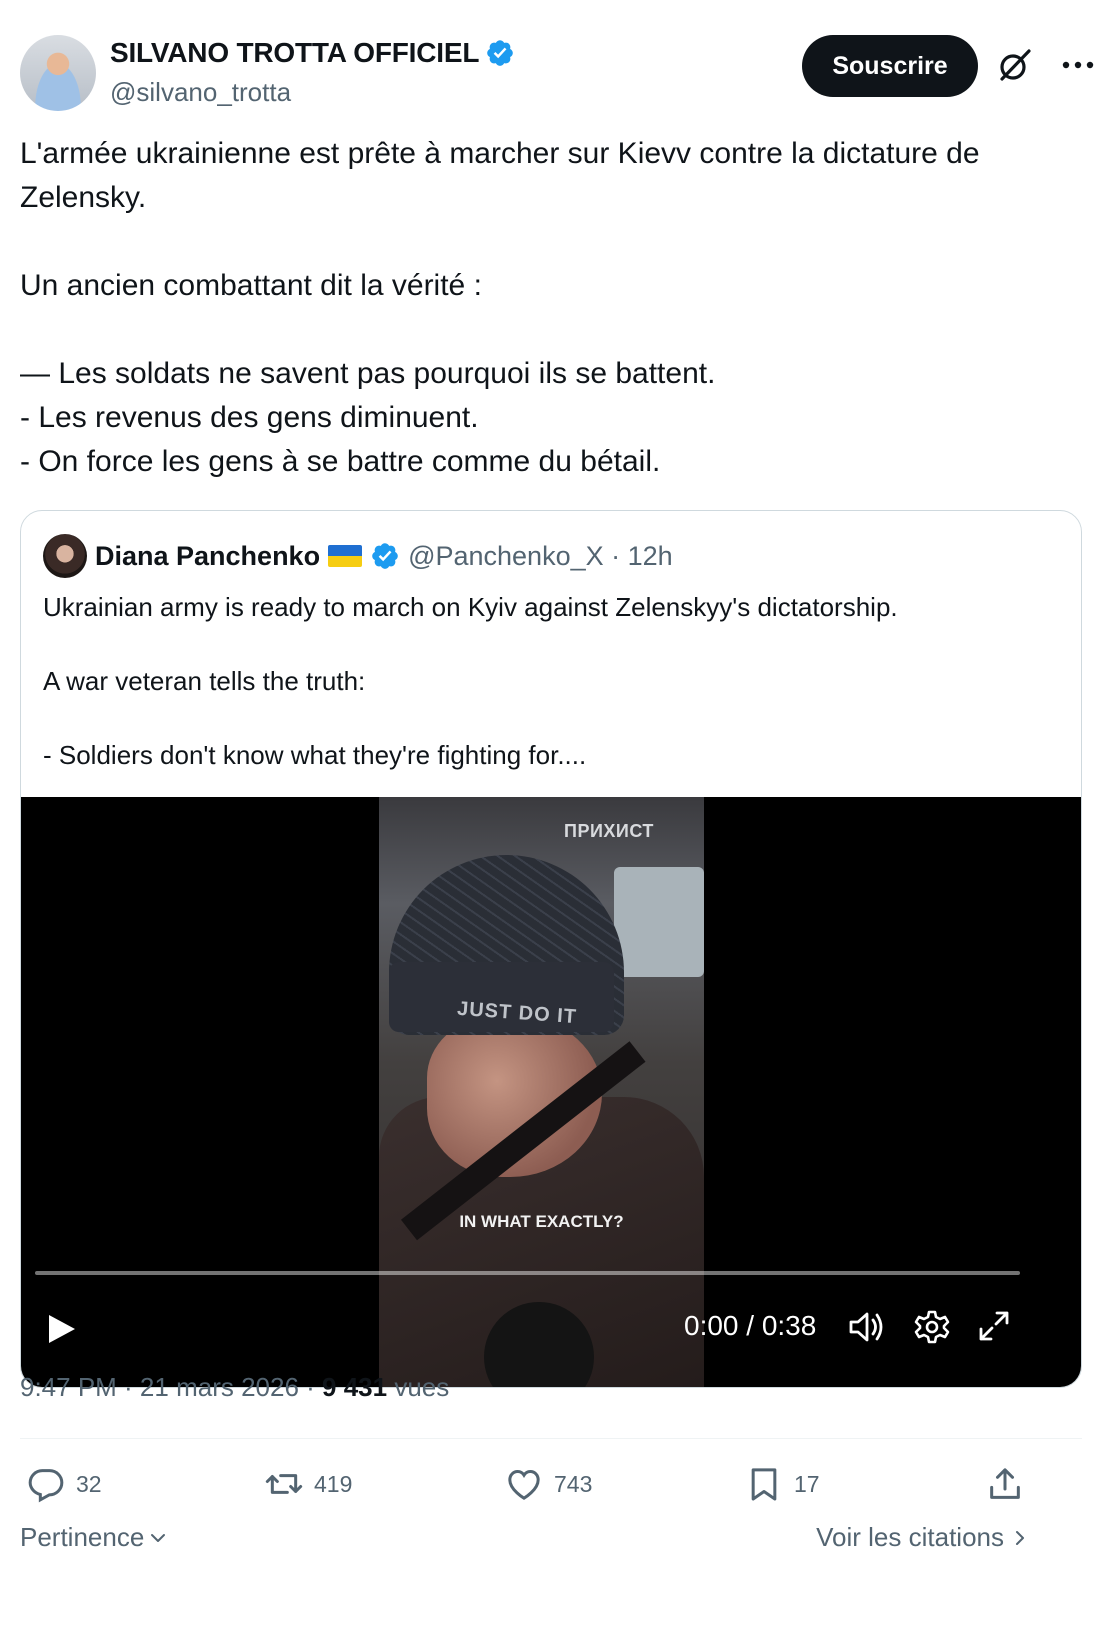 The height and width of the screenshot is (1642, 1102). I want to click on grok-icon, so click(1015, 65).